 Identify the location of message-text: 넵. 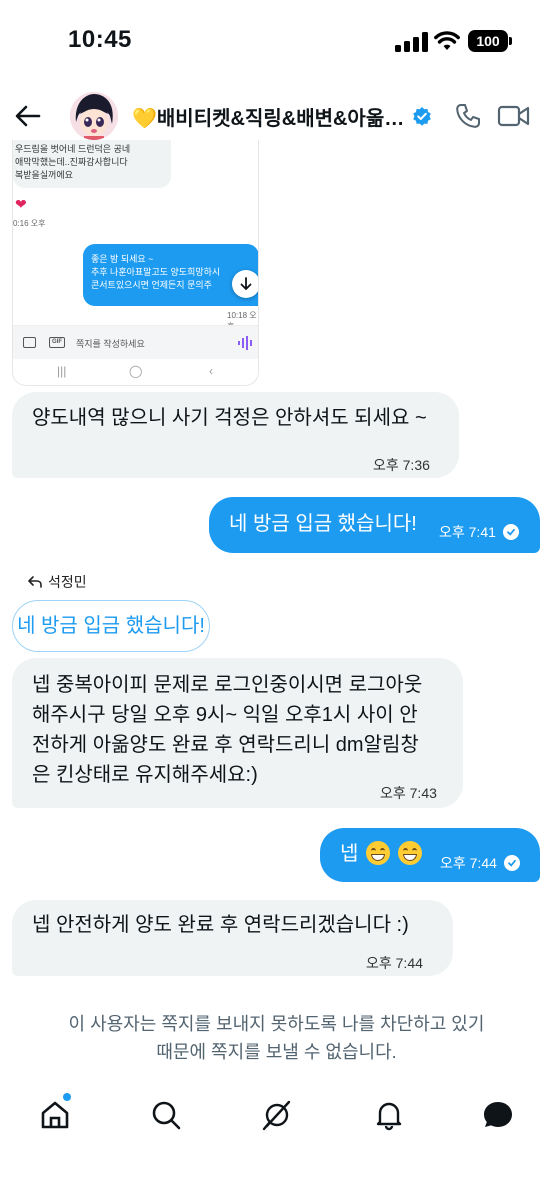
(381, 854).